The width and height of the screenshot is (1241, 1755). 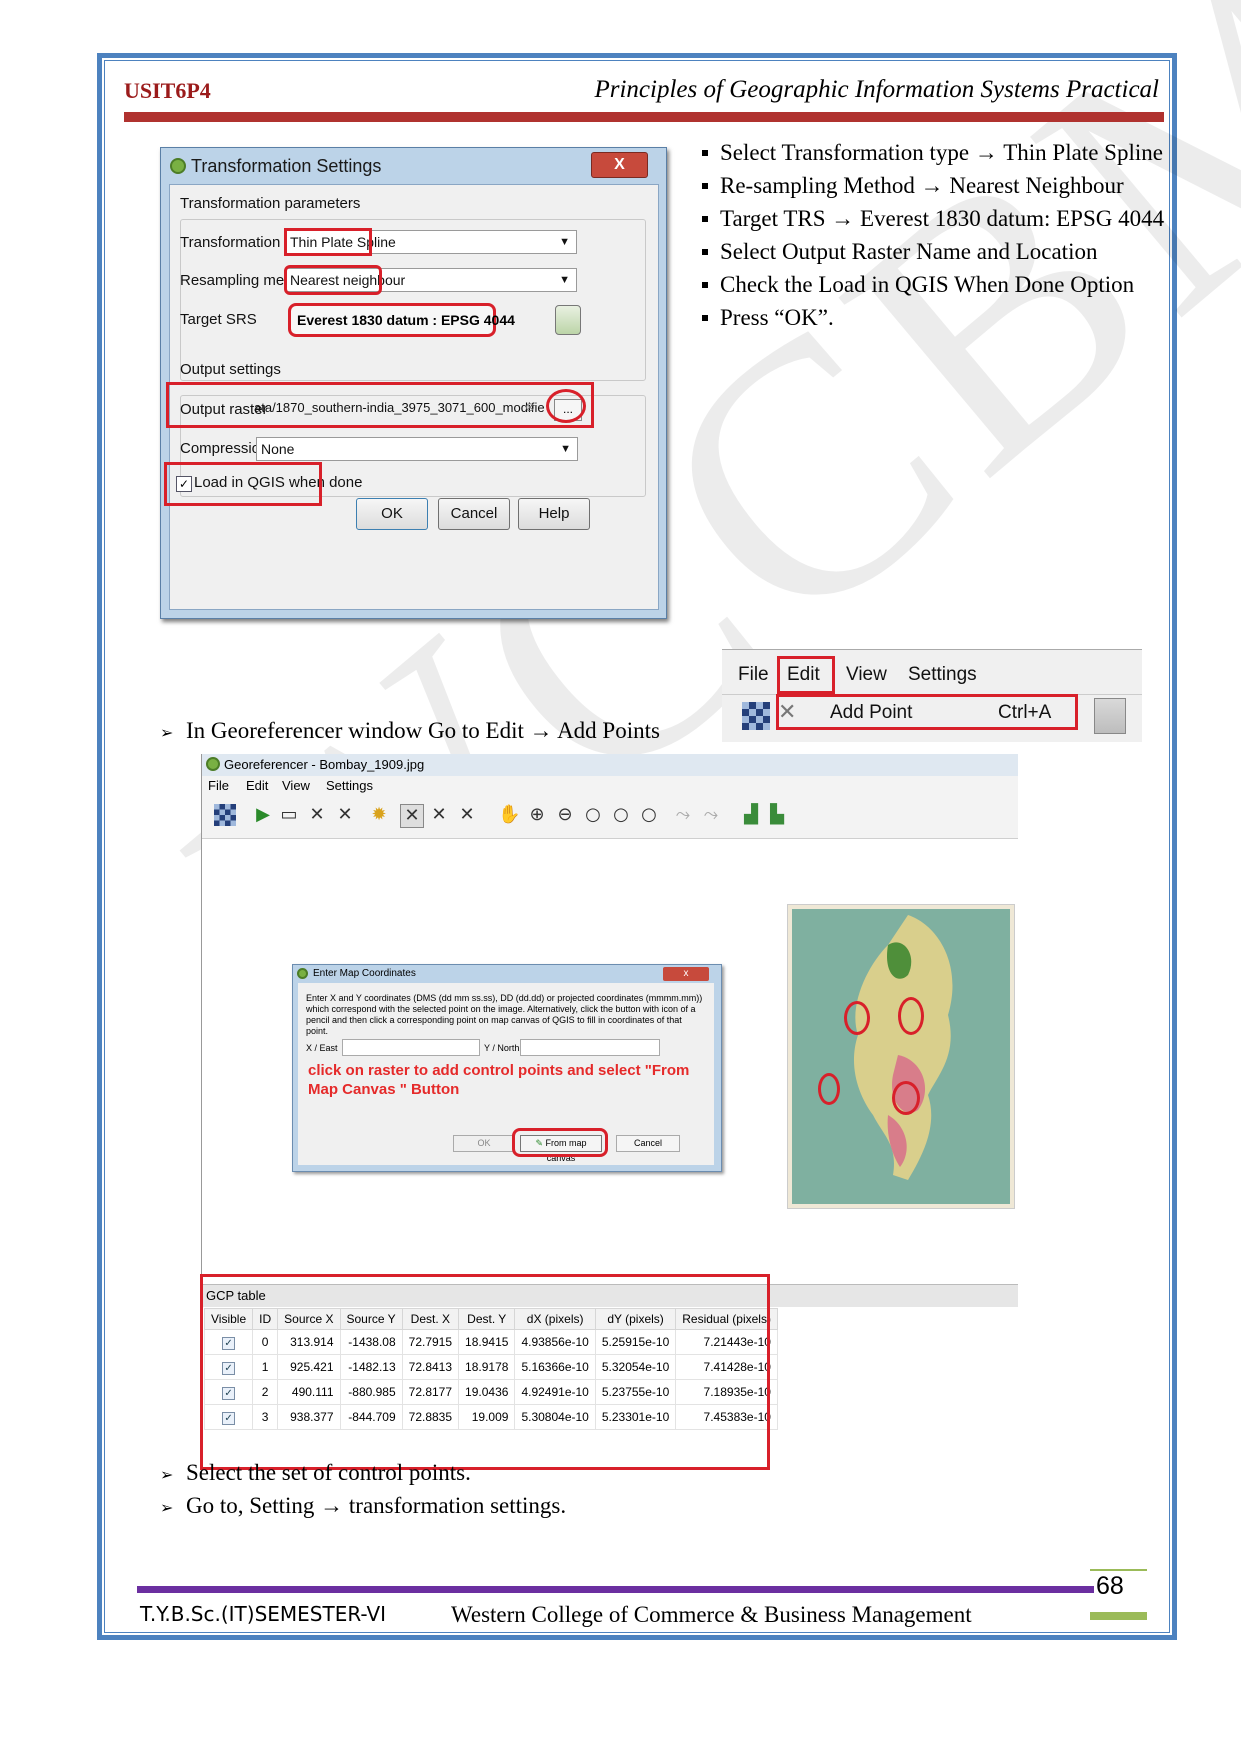 I want to click on toolbar-icon, so click(x=756, y=716).